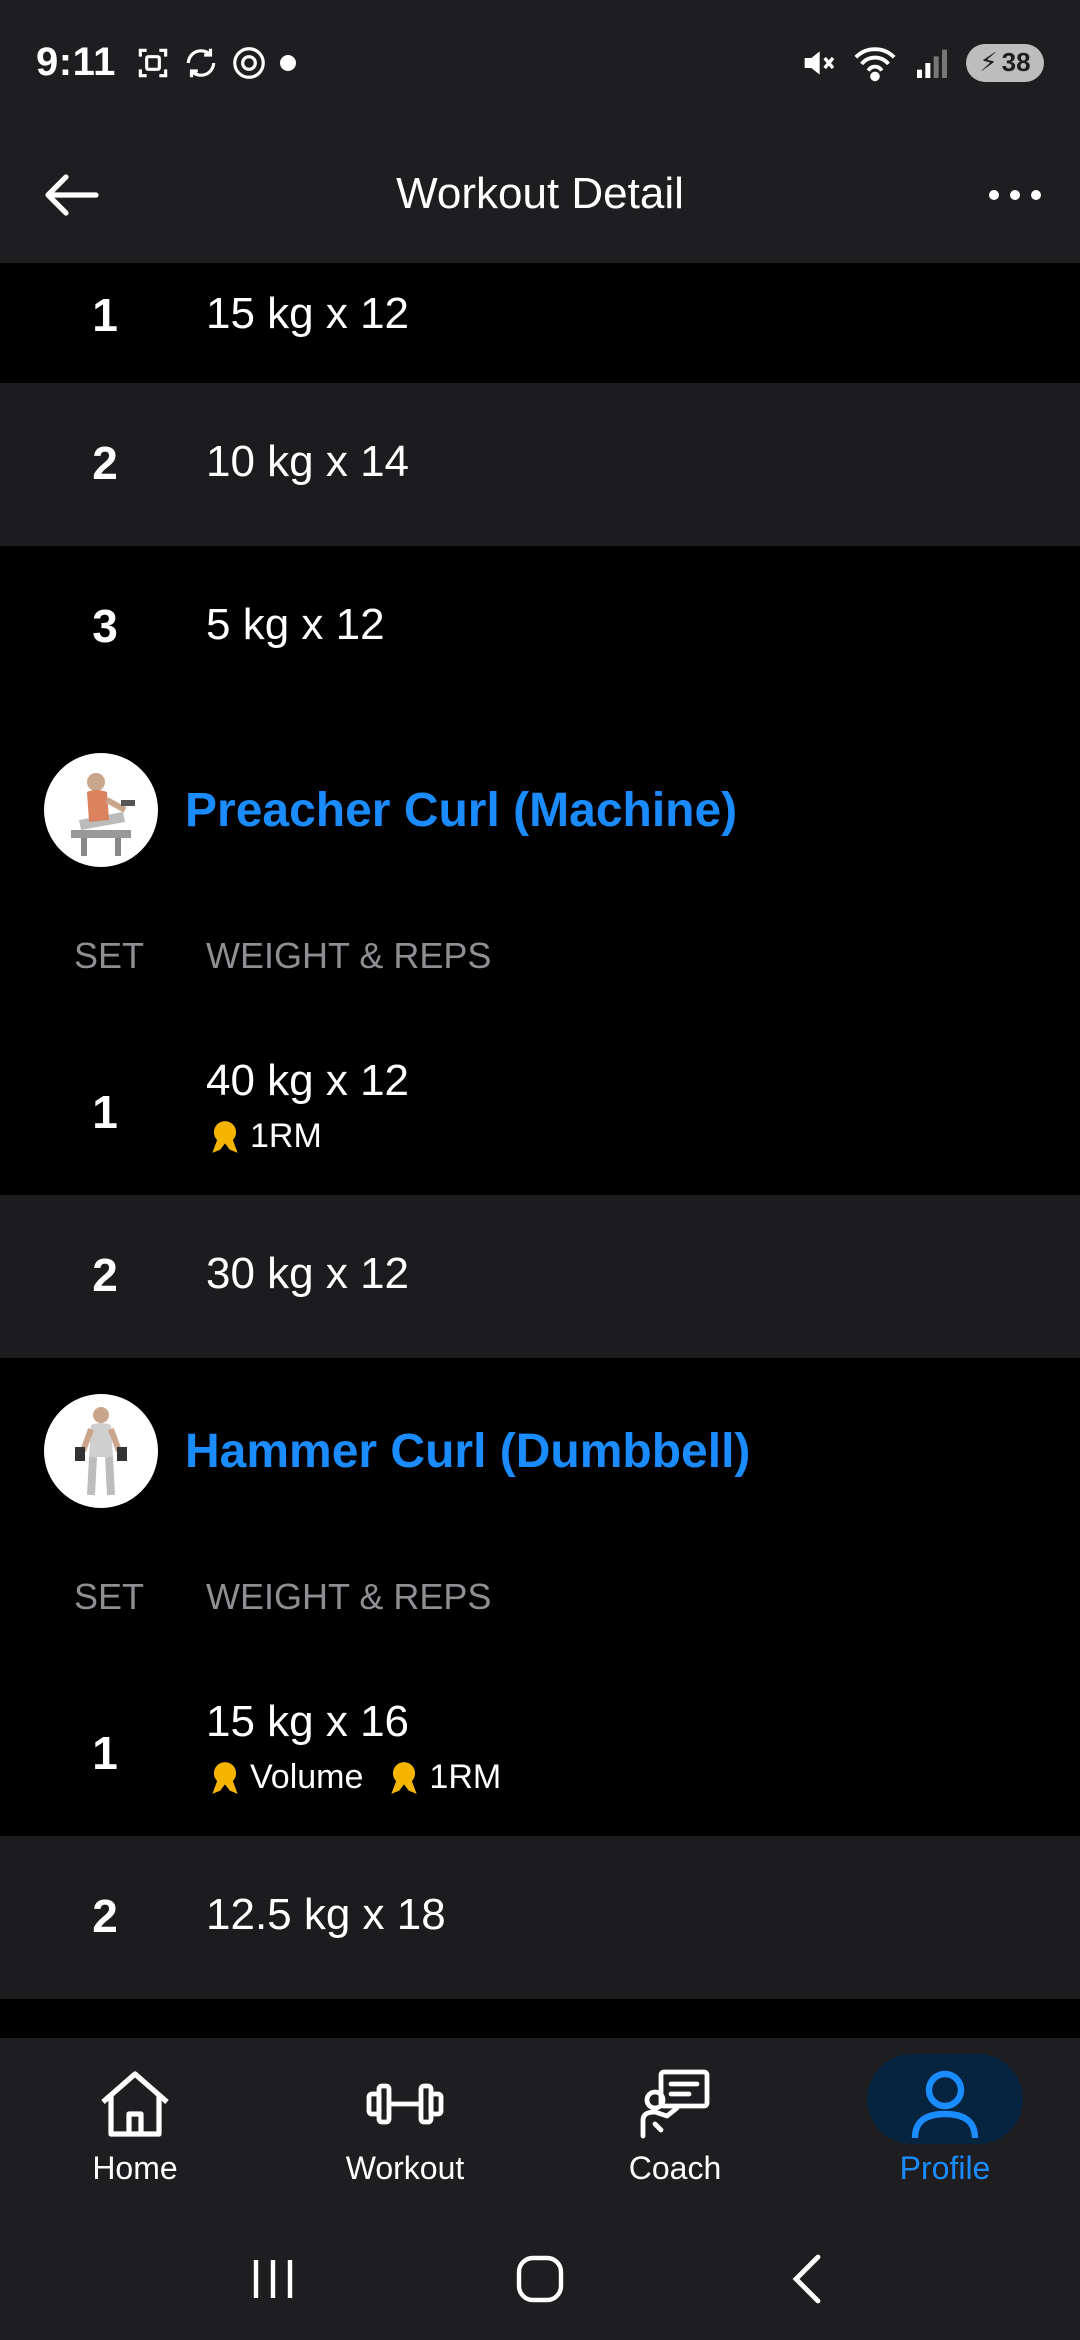 This screenshot has width=1080, height=2340. Describe the element at coordinates (135, 2168) in the screenshot. I see `nav-label: Home` at that location.